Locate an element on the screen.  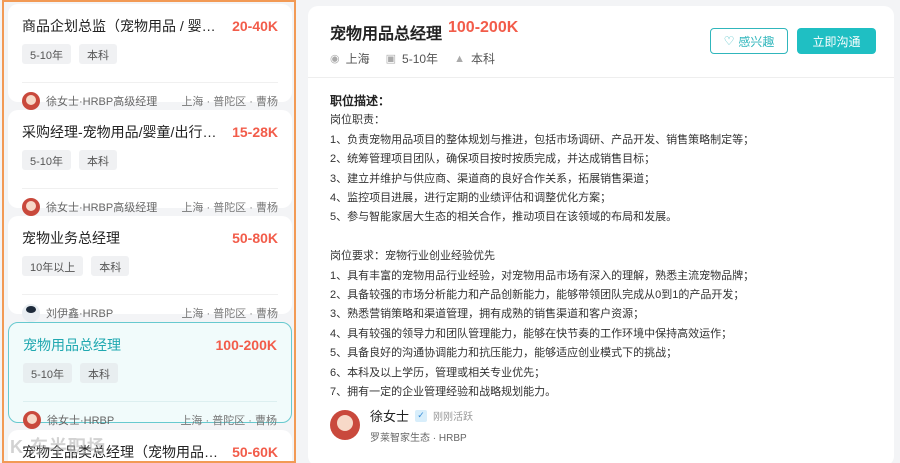
hr-name: 刘伊鑫·HRBP is located at coordinates (80, 313).